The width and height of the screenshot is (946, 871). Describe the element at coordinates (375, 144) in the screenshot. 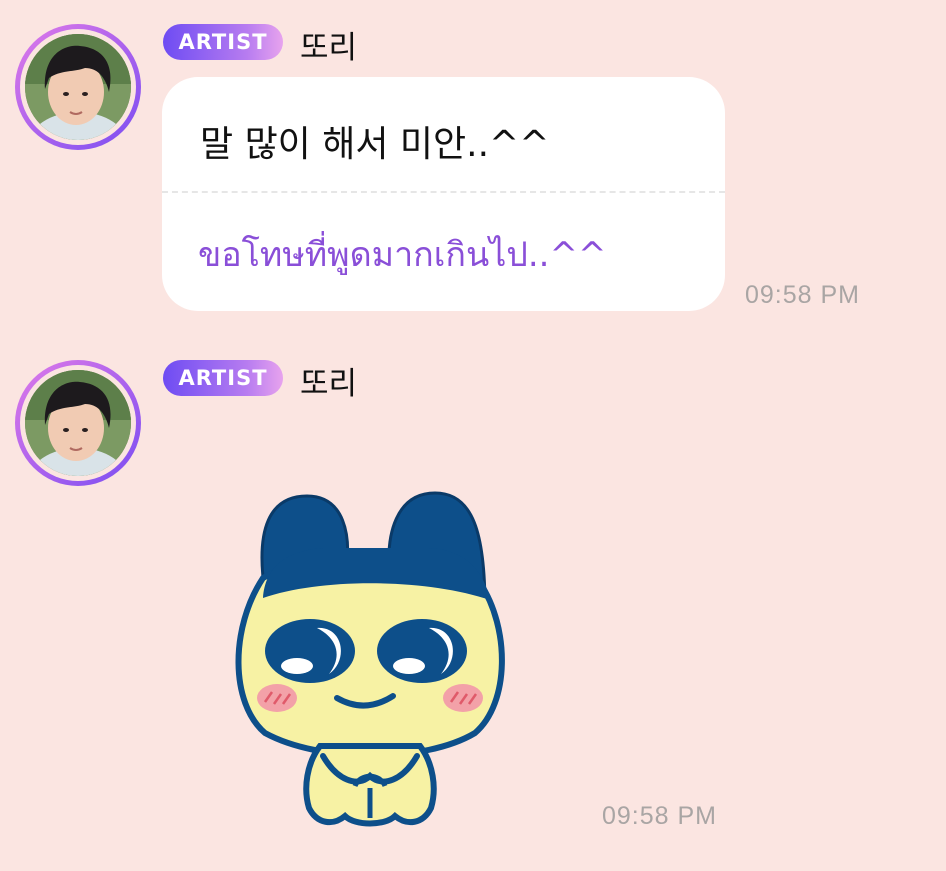

I see `message-text: 말 많이 해서 미안..^^` at that location.